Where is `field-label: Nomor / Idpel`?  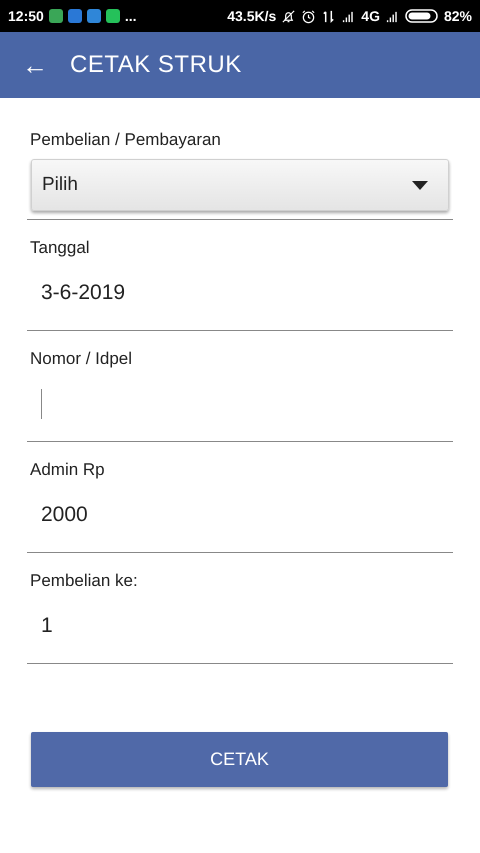 field-label: Nomor / Idpel is located at coordinates (81, 359).